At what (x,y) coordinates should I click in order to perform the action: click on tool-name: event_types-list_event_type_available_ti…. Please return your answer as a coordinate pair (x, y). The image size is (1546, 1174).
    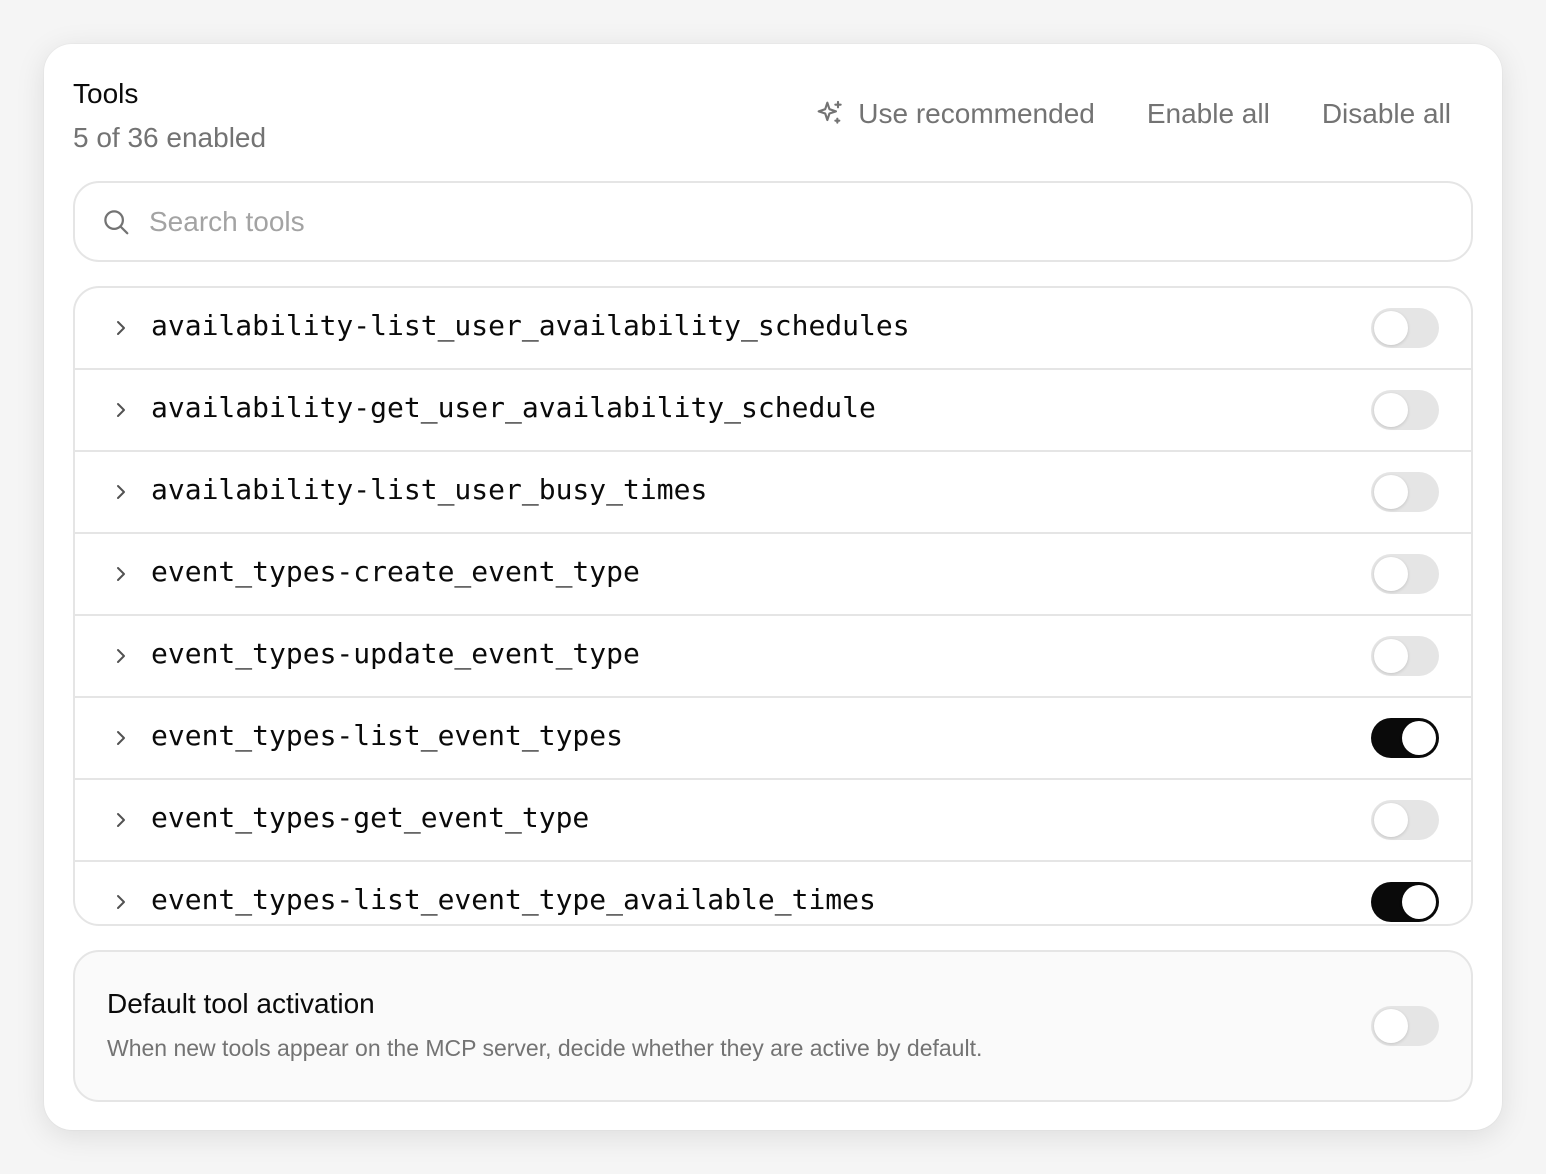
    Looking at the image, I should click on (513, 899).